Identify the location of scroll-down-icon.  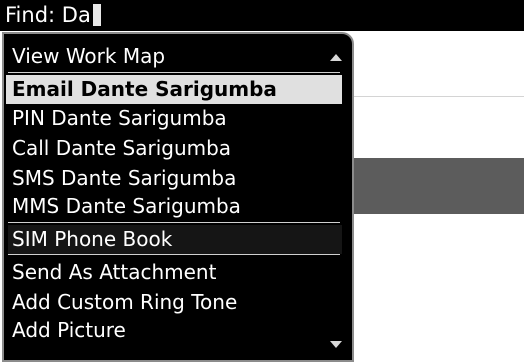
(336, 344).